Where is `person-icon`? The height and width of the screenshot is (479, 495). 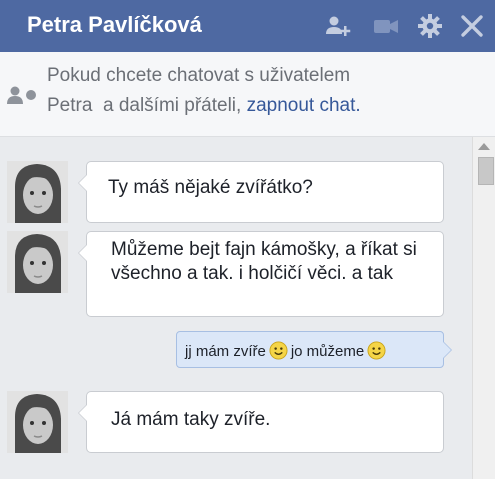
person-icon is located at coordinates (21, 95).